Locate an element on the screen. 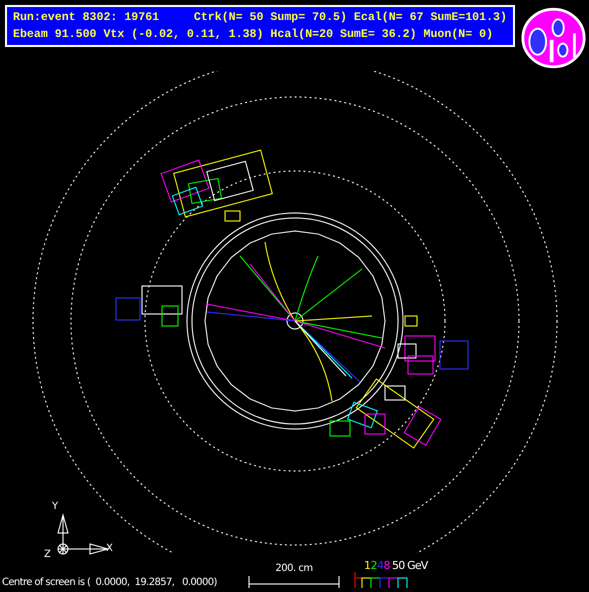 The height and width of the screenshot is (592, 589). screen-centre-text: Centre of screen is ( 0.0000, 19.2857, 0.0000) is located at coordinates (110, 582).